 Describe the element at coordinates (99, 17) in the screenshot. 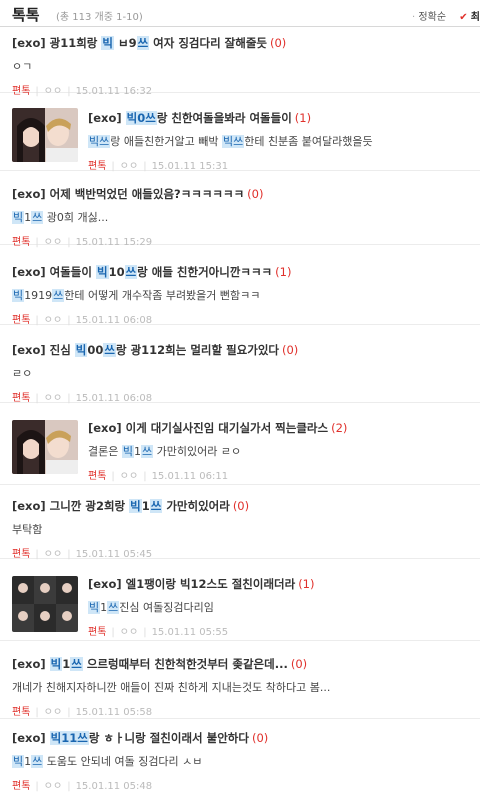

I see `post-count: (총 113 개중 1-10)` at that location.